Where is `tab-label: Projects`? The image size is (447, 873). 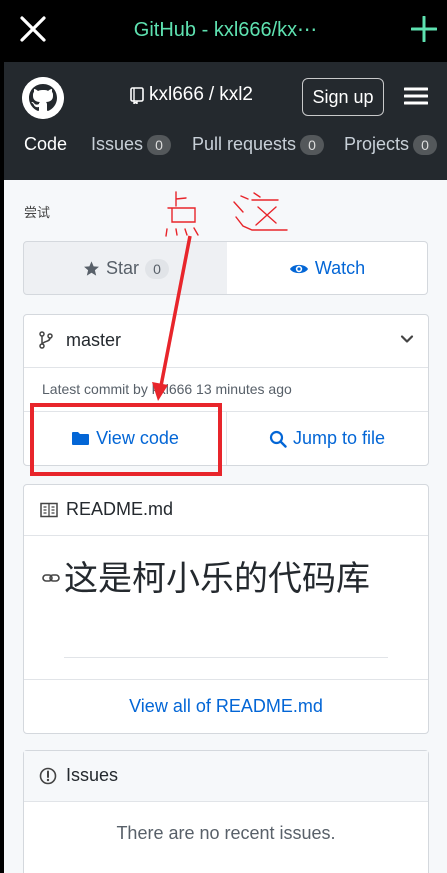 tab-label: Projects is located at coordinates (377, 144).